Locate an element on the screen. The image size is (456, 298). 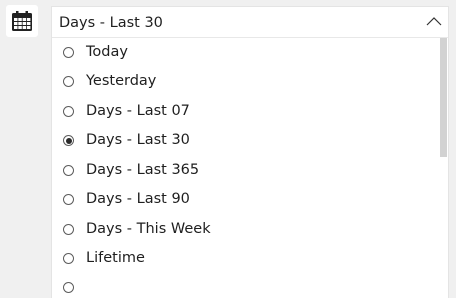
scroll-thumb is located at coordinates (443, 97).